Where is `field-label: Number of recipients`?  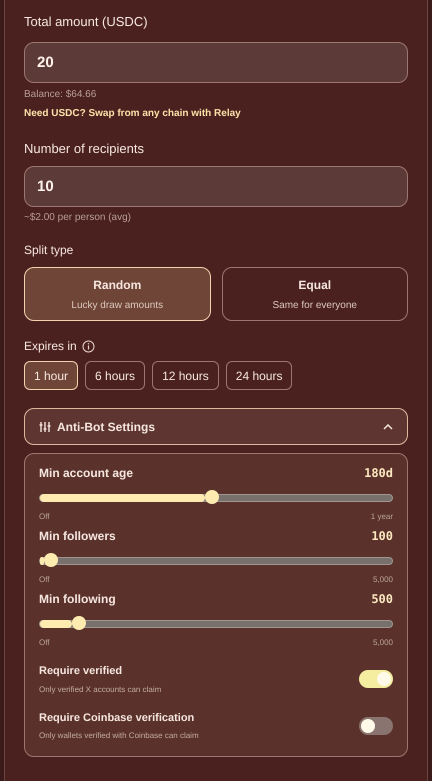 field-label: Number of recipients is located at coordinates (84, 149).